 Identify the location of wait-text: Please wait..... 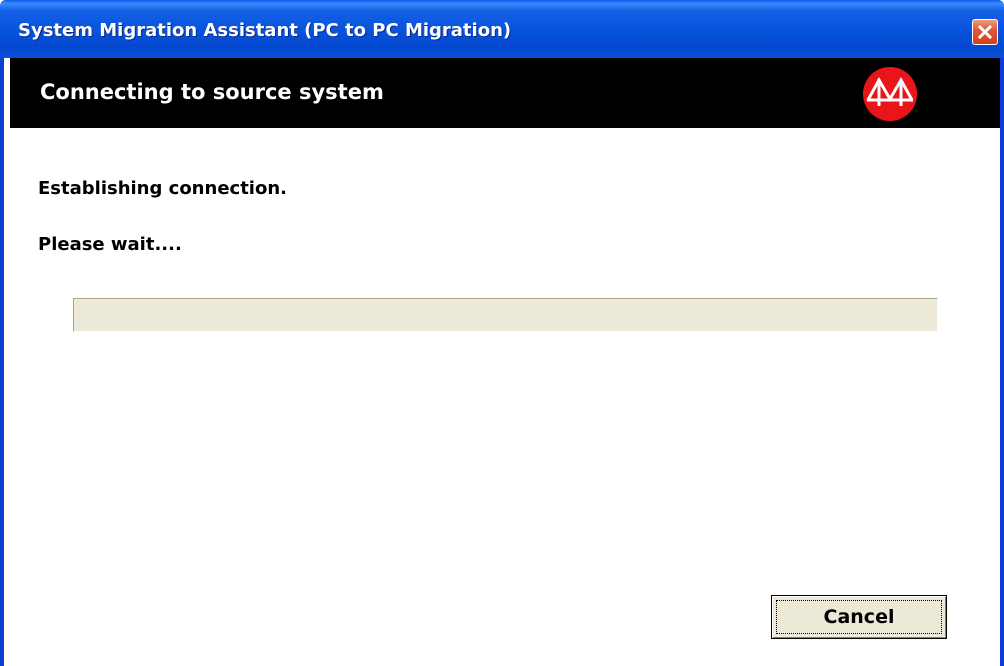
(110, 244).